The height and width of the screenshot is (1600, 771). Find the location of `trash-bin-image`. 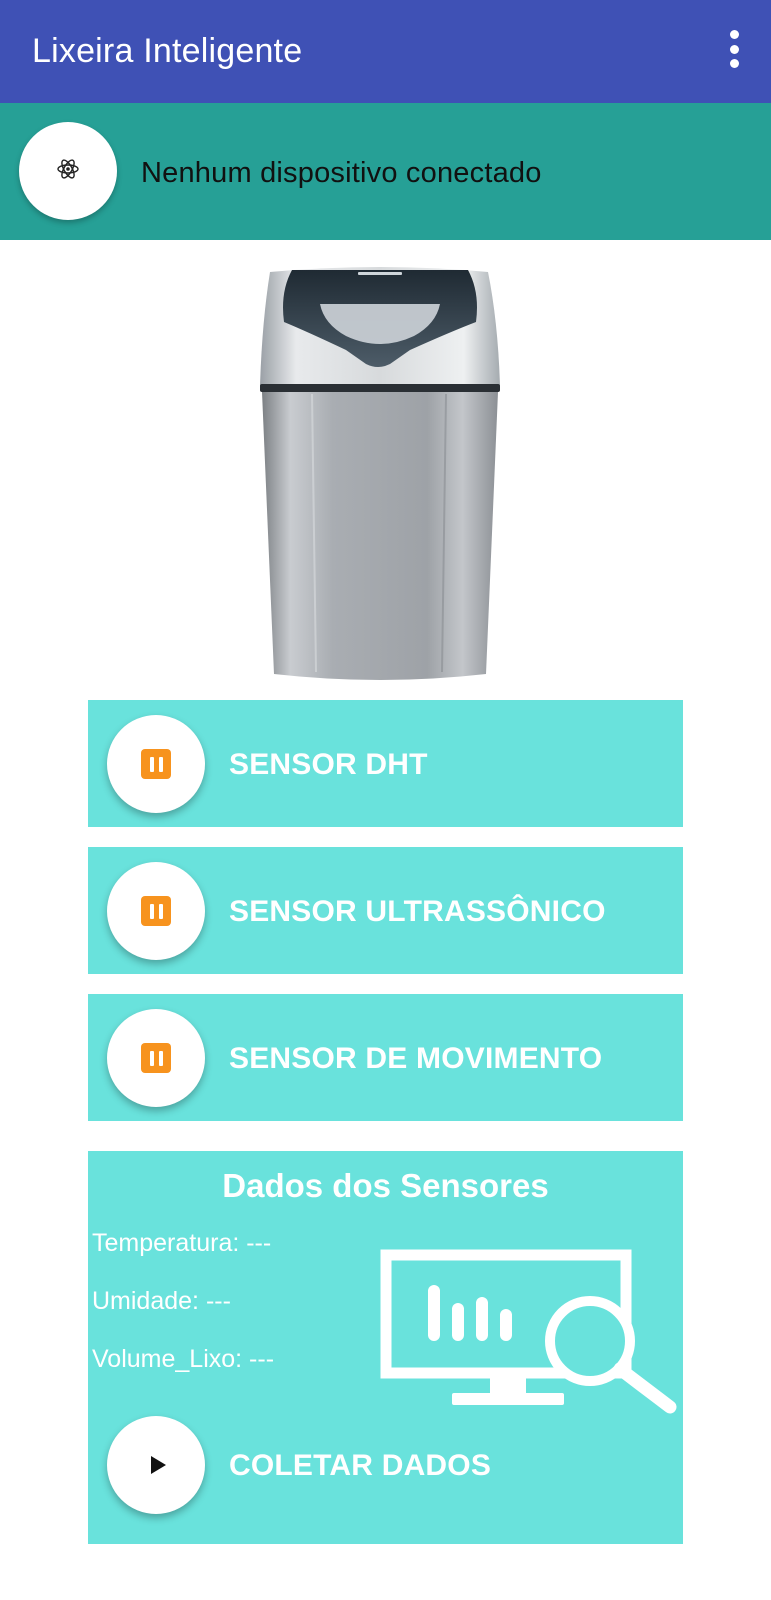

trash-bin-image is located at coordinates (380, 476).